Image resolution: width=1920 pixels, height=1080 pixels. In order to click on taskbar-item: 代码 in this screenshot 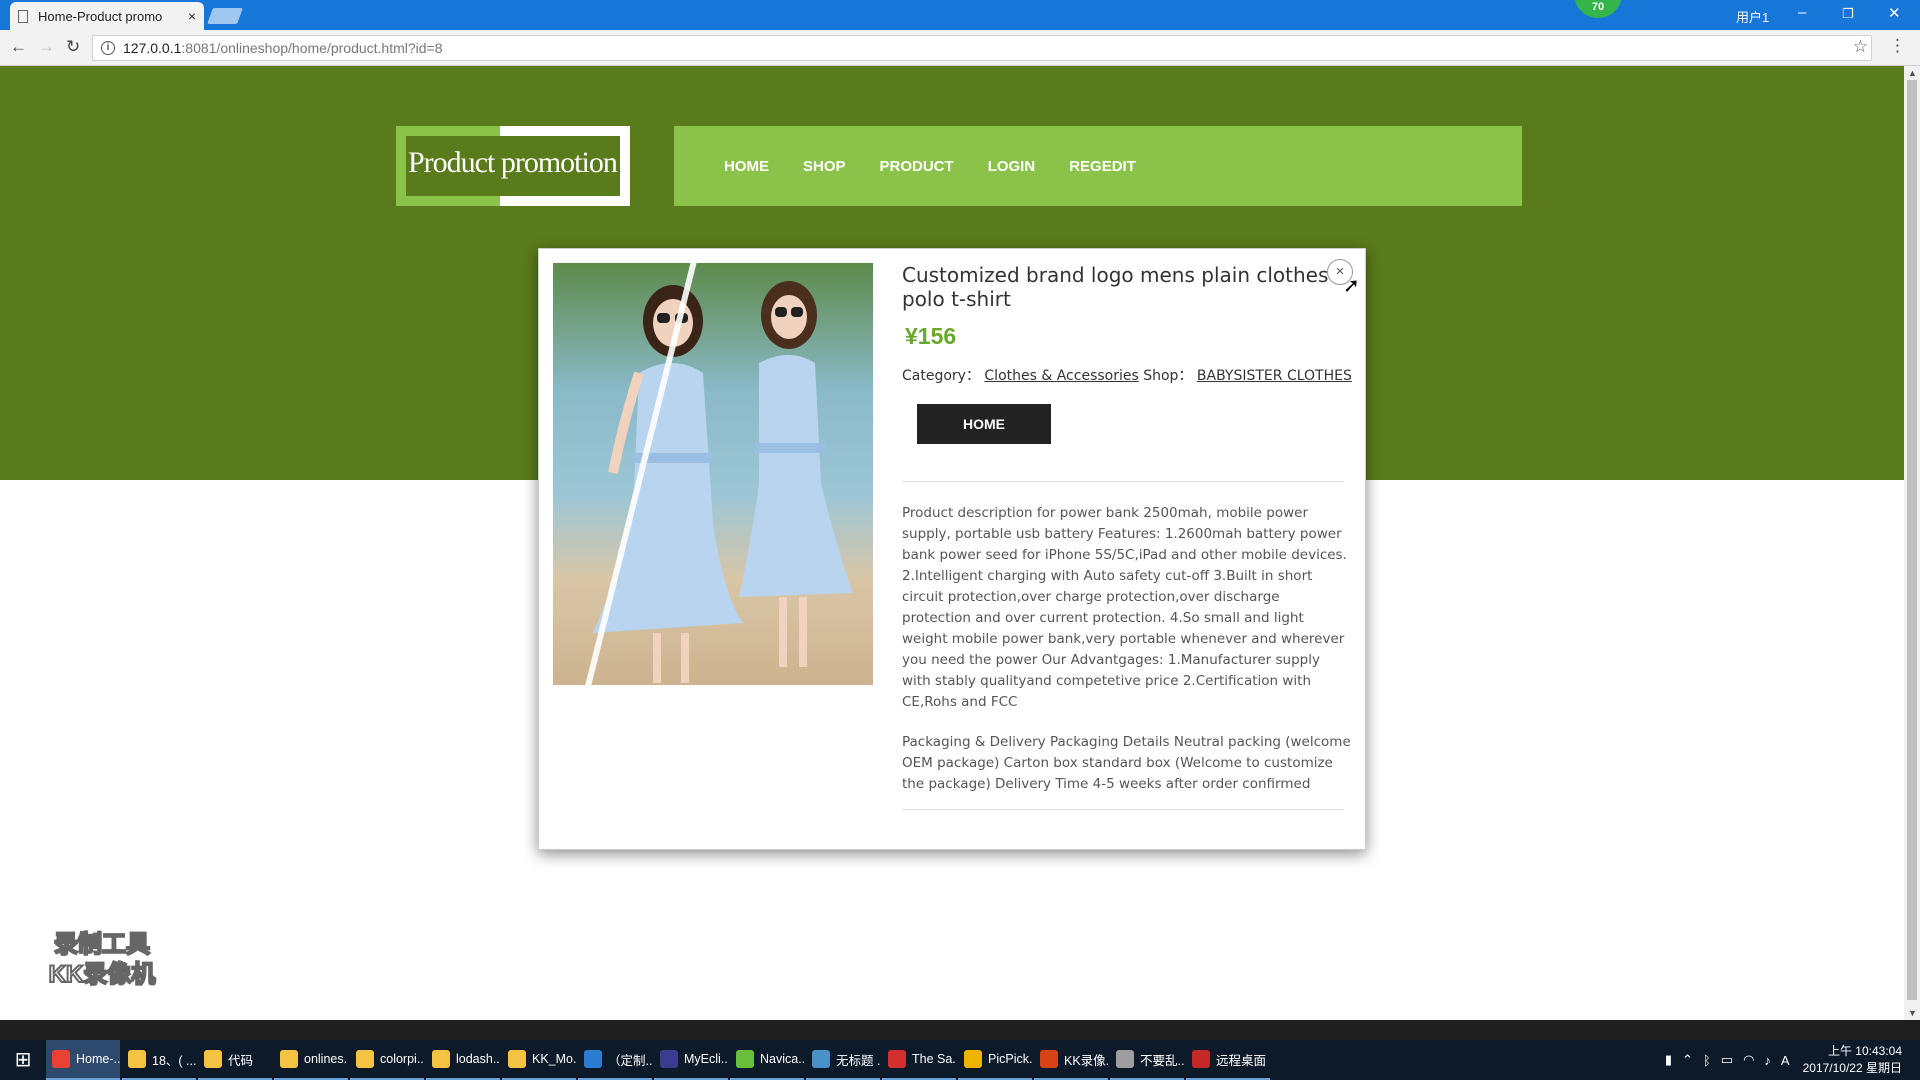, I will do `click(235, 1060)`.